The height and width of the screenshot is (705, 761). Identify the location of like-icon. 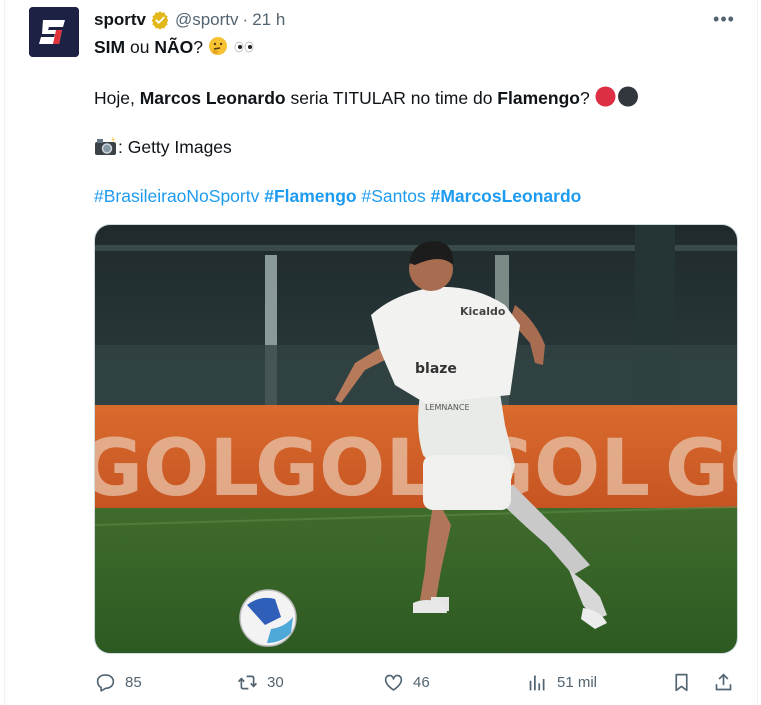
(393, 682).